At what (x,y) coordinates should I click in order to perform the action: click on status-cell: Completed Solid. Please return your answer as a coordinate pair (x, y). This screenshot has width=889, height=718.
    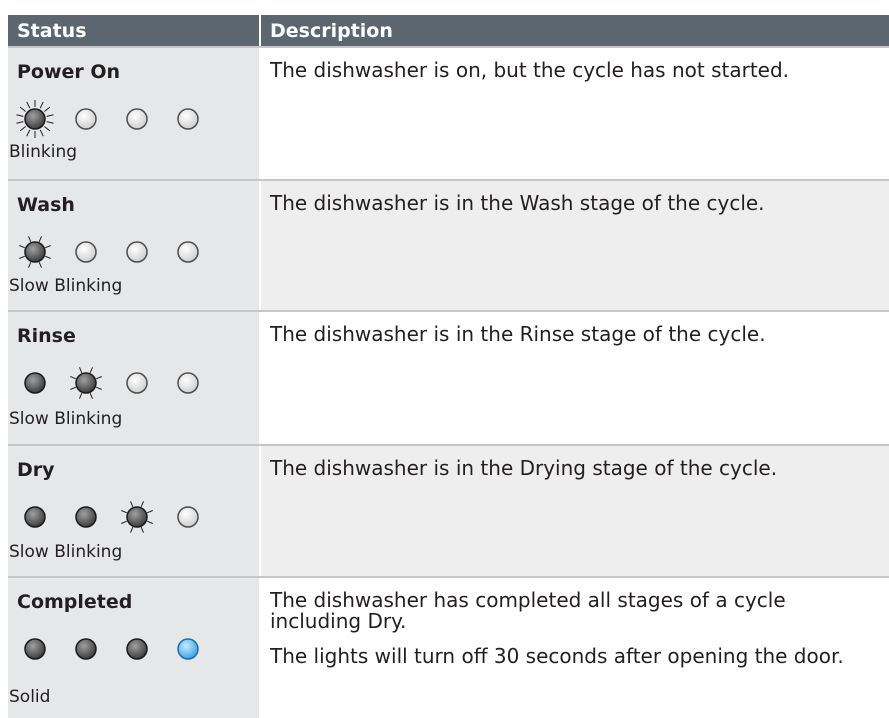
    Looking at the image, I should click on (133, 648).